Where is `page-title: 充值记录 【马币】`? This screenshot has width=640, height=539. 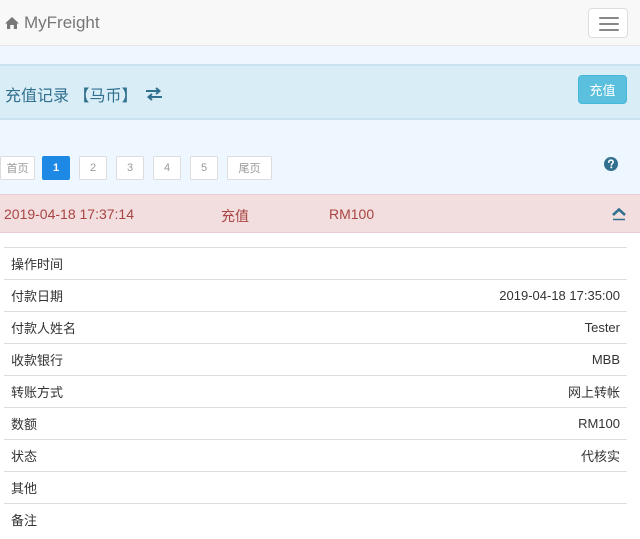
page-title: 充值记录 【马币】 is located at coordinates (84, 94).